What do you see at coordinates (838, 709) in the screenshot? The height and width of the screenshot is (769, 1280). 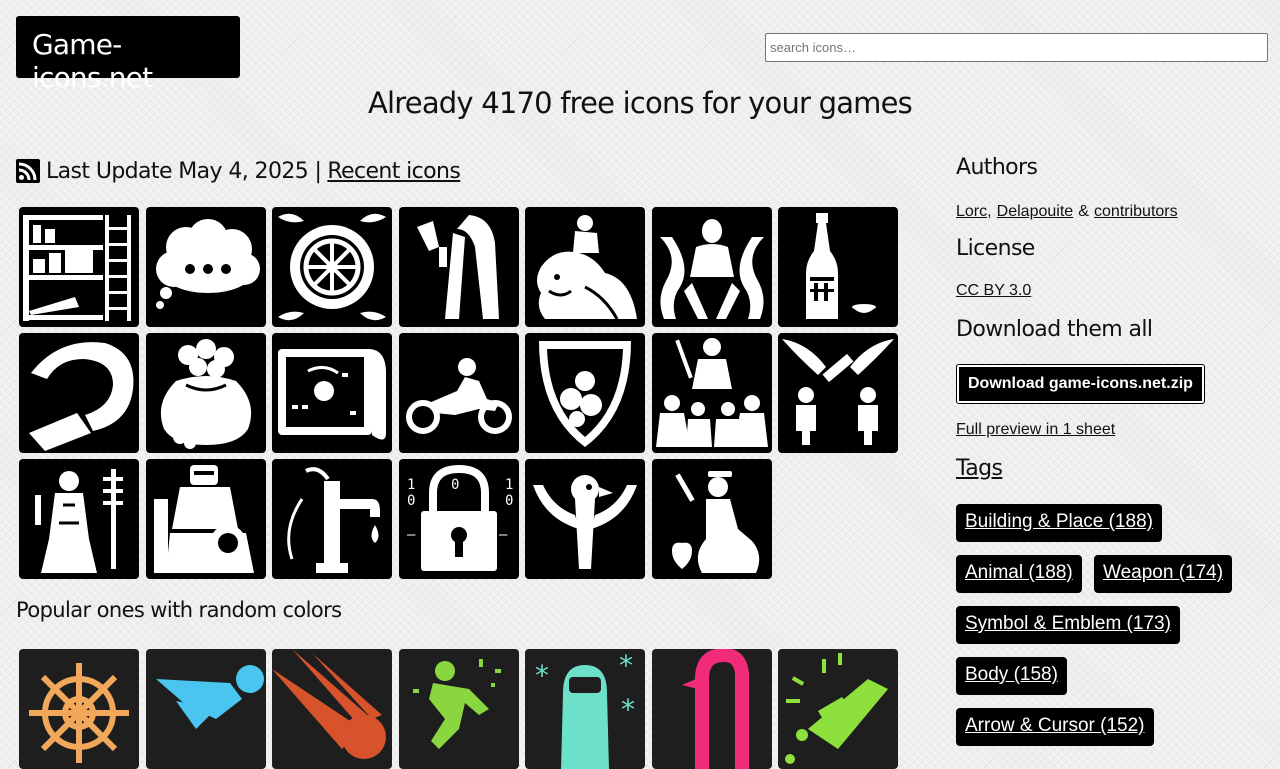 I see `punch-blast-icon` at bounding box center [838, 709].